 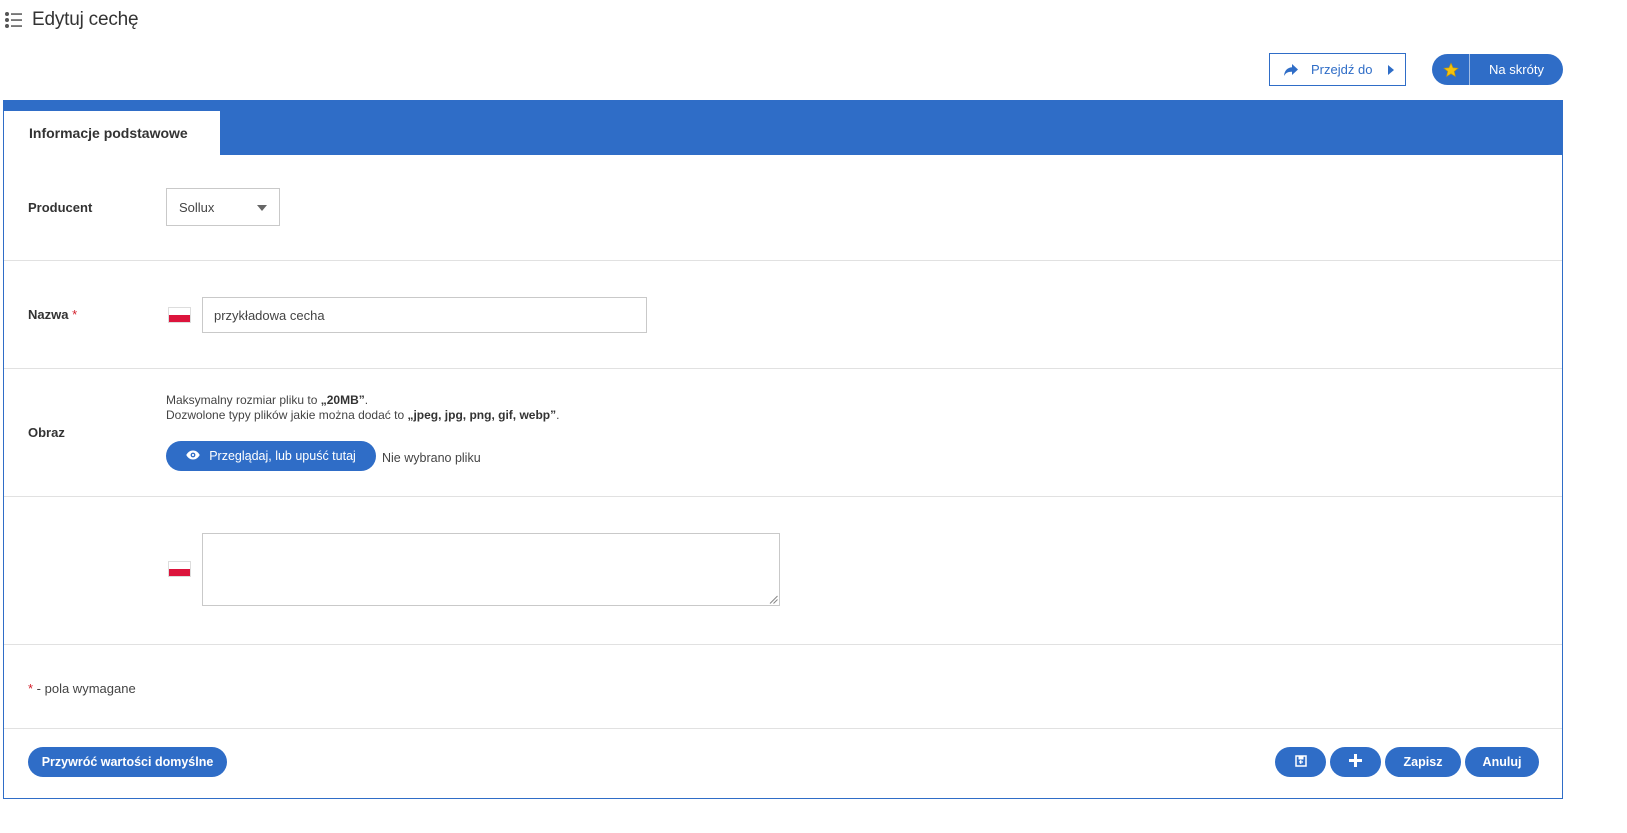 I want to click on producer-row: Producent Sollux, so click(x=783, y=208).